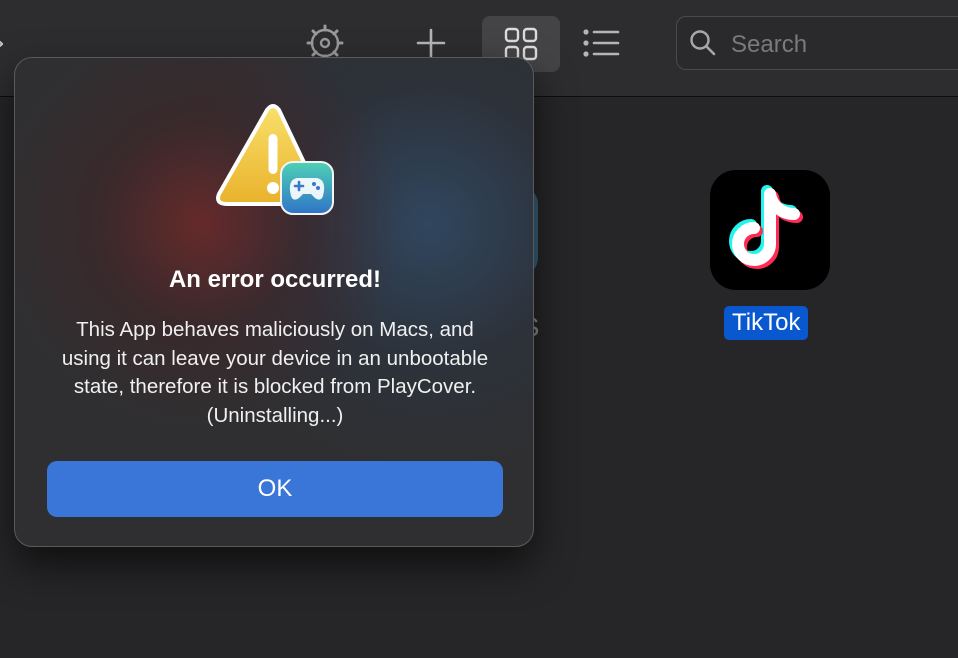  Describe the element at coordinates (703, 45) in the screenshot. I see `search-icon` at that location.